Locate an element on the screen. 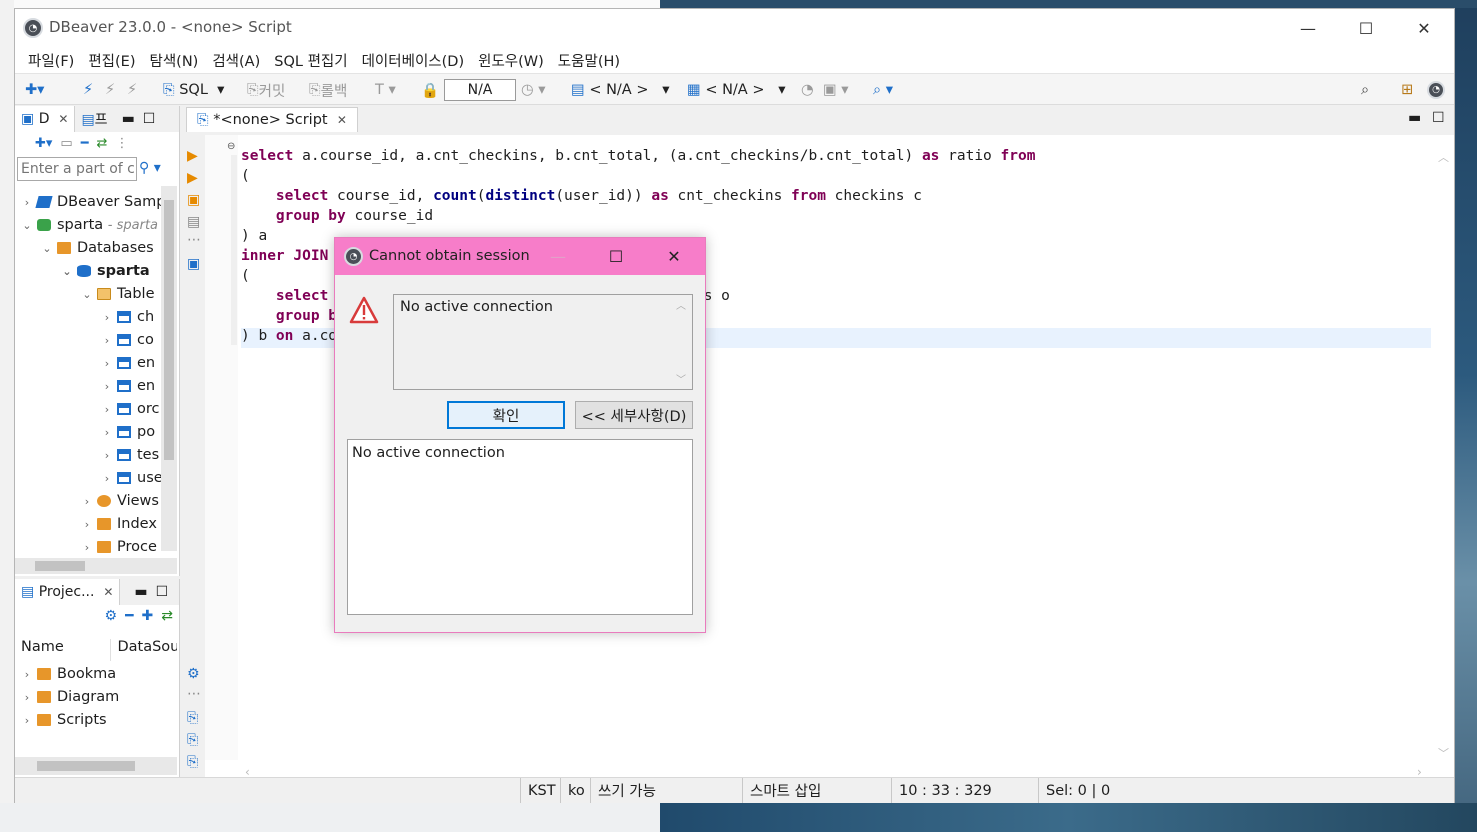  expand-icon: ✚ is located at coordinates (148, 616).